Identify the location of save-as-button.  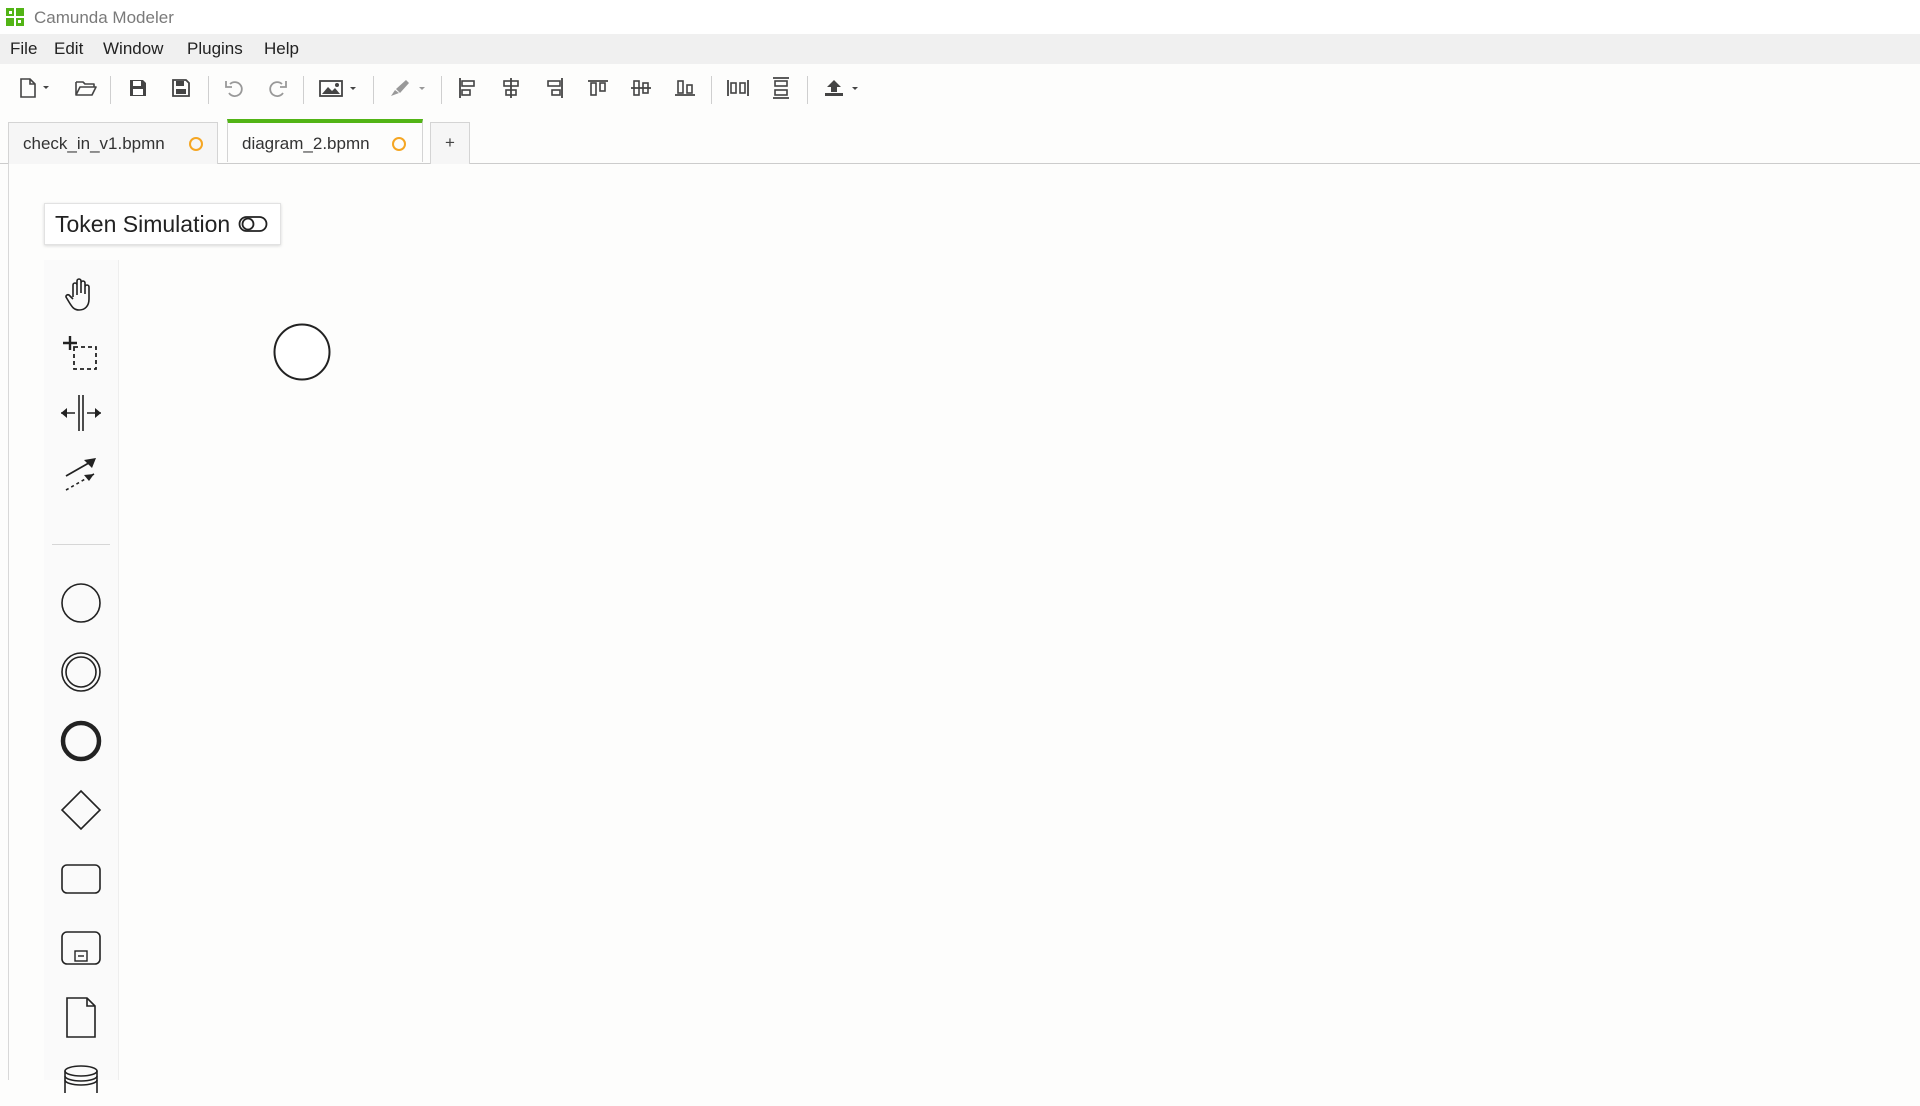
(181, 88).